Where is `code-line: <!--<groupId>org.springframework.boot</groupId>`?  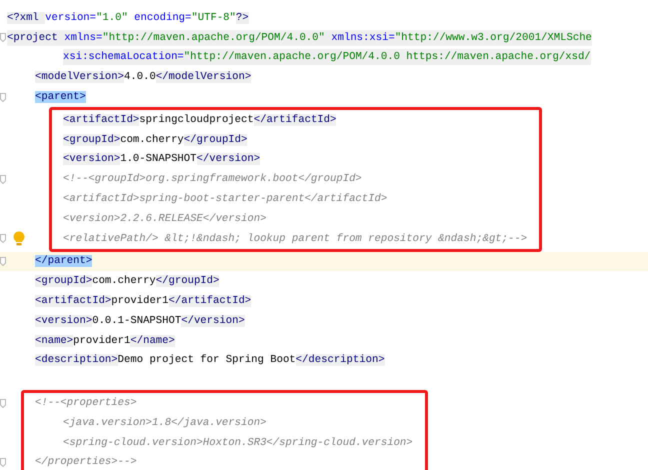 code-line: <!--<groupId>org.springframework.boot</groupId> is located at coordinates (212, 180).